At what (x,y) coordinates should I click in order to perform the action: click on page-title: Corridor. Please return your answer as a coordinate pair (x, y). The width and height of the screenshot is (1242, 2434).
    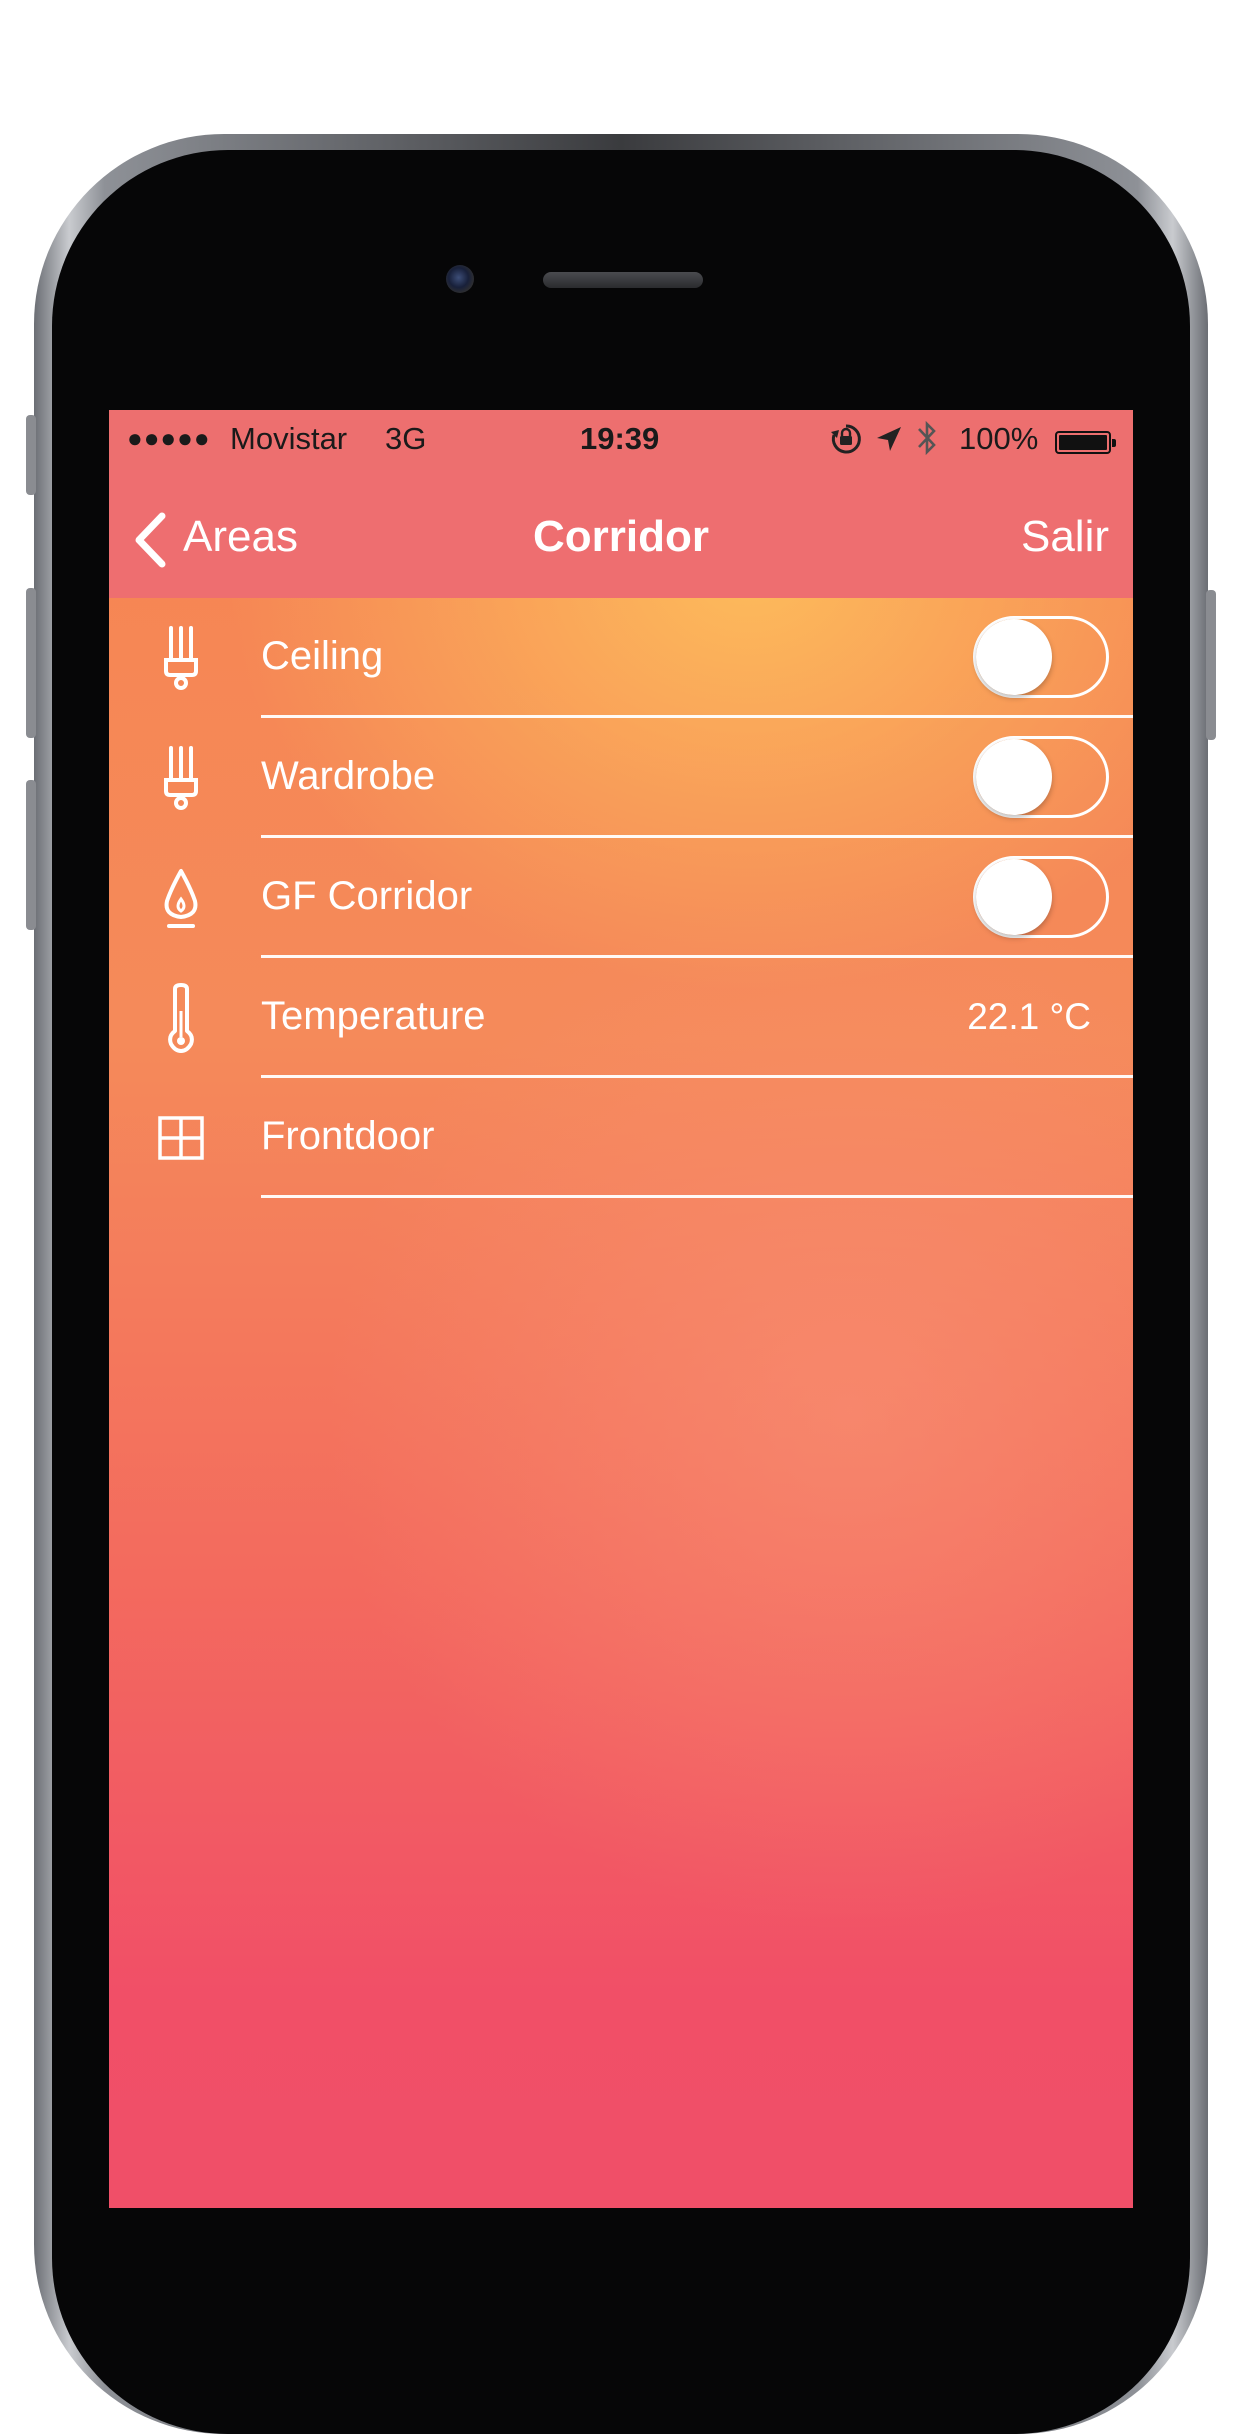
    Looking at the image, I should click on (621, 536).